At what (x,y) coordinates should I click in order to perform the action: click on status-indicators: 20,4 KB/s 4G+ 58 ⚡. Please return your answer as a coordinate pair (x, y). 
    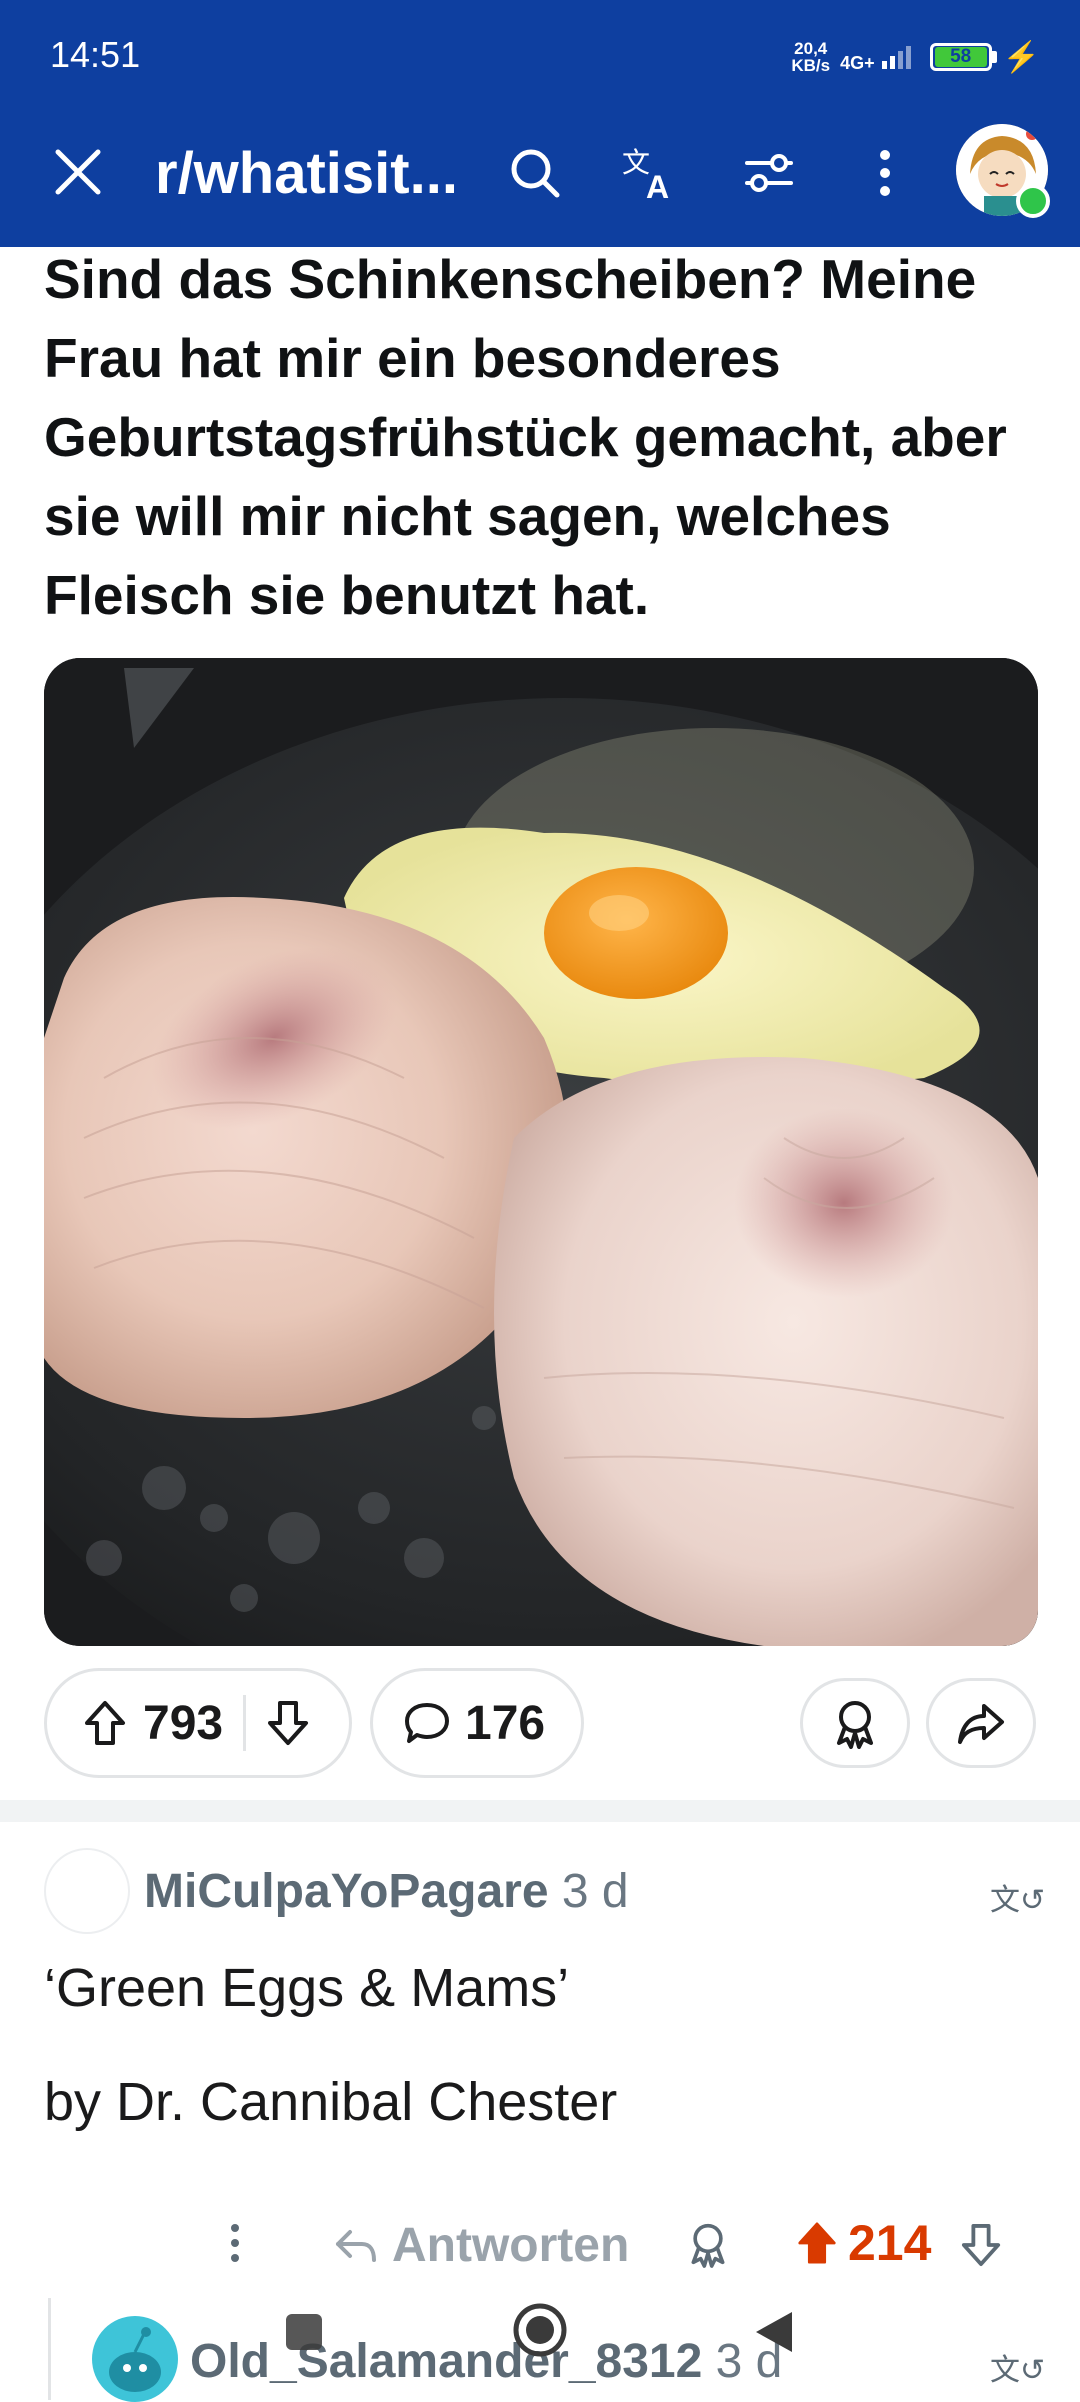
    Looking at the image, I should click on (915, 57).